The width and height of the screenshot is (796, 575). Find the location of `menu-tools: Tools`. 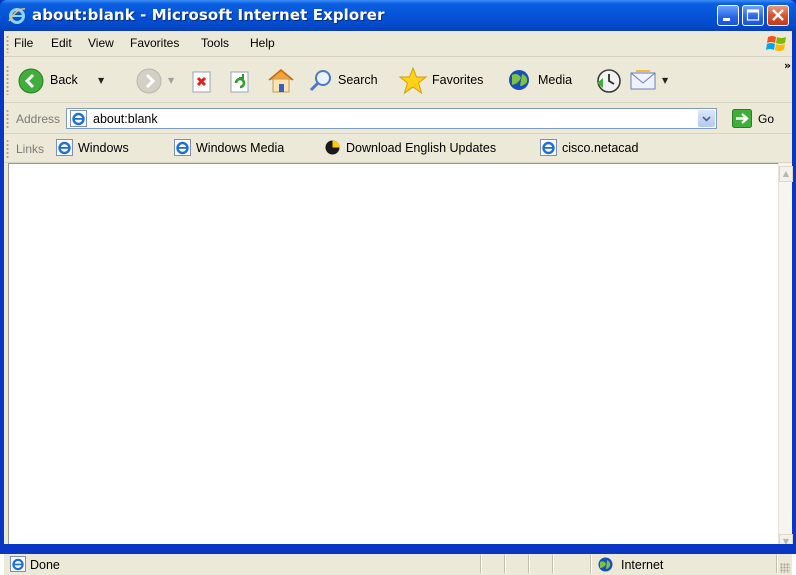

menu-tools: Tools is located at coordinates (215, 43).